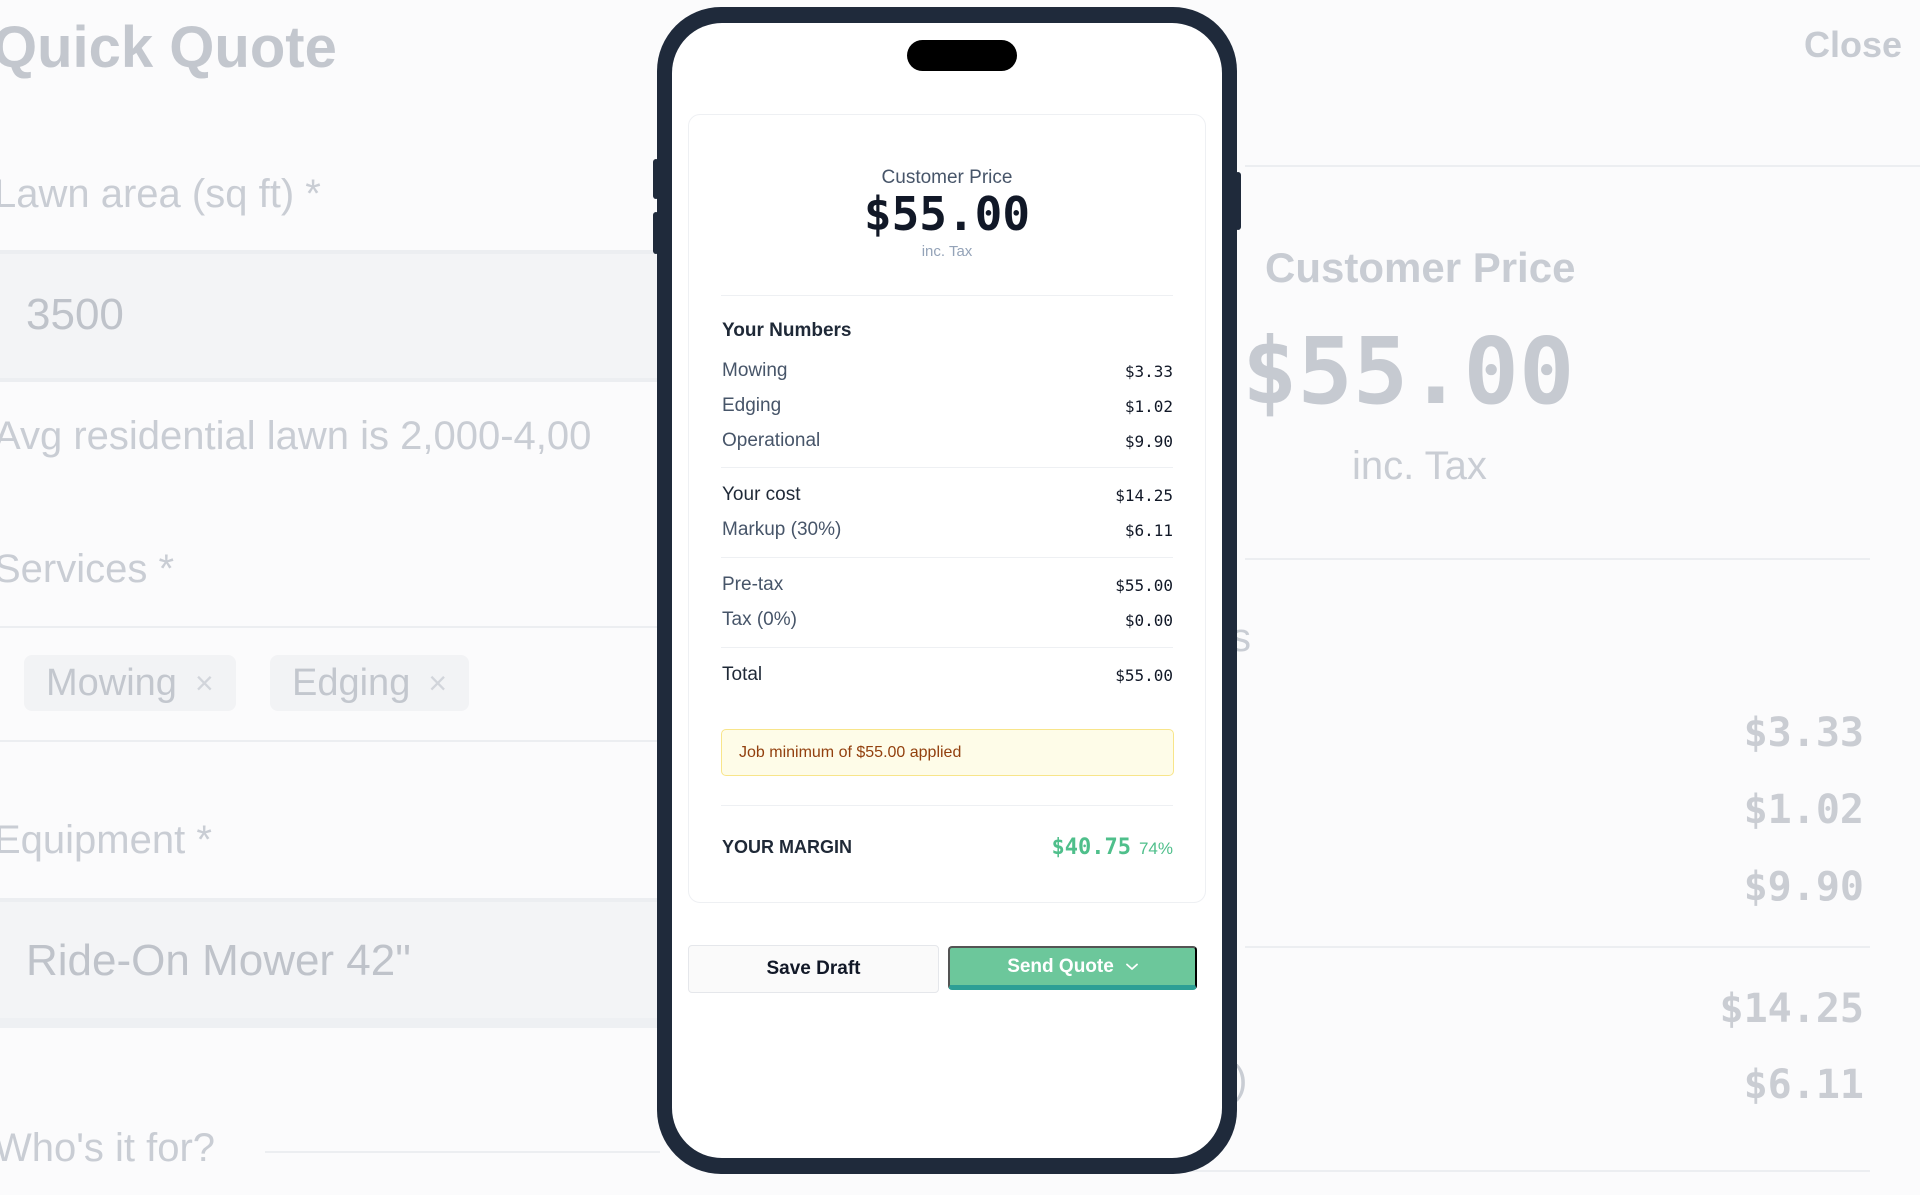 This screenshot has height=1195, width=1920. Describe the element at coordinates (1155, 848) in the screenshot. I see `margin-percent: 74%` at that location.